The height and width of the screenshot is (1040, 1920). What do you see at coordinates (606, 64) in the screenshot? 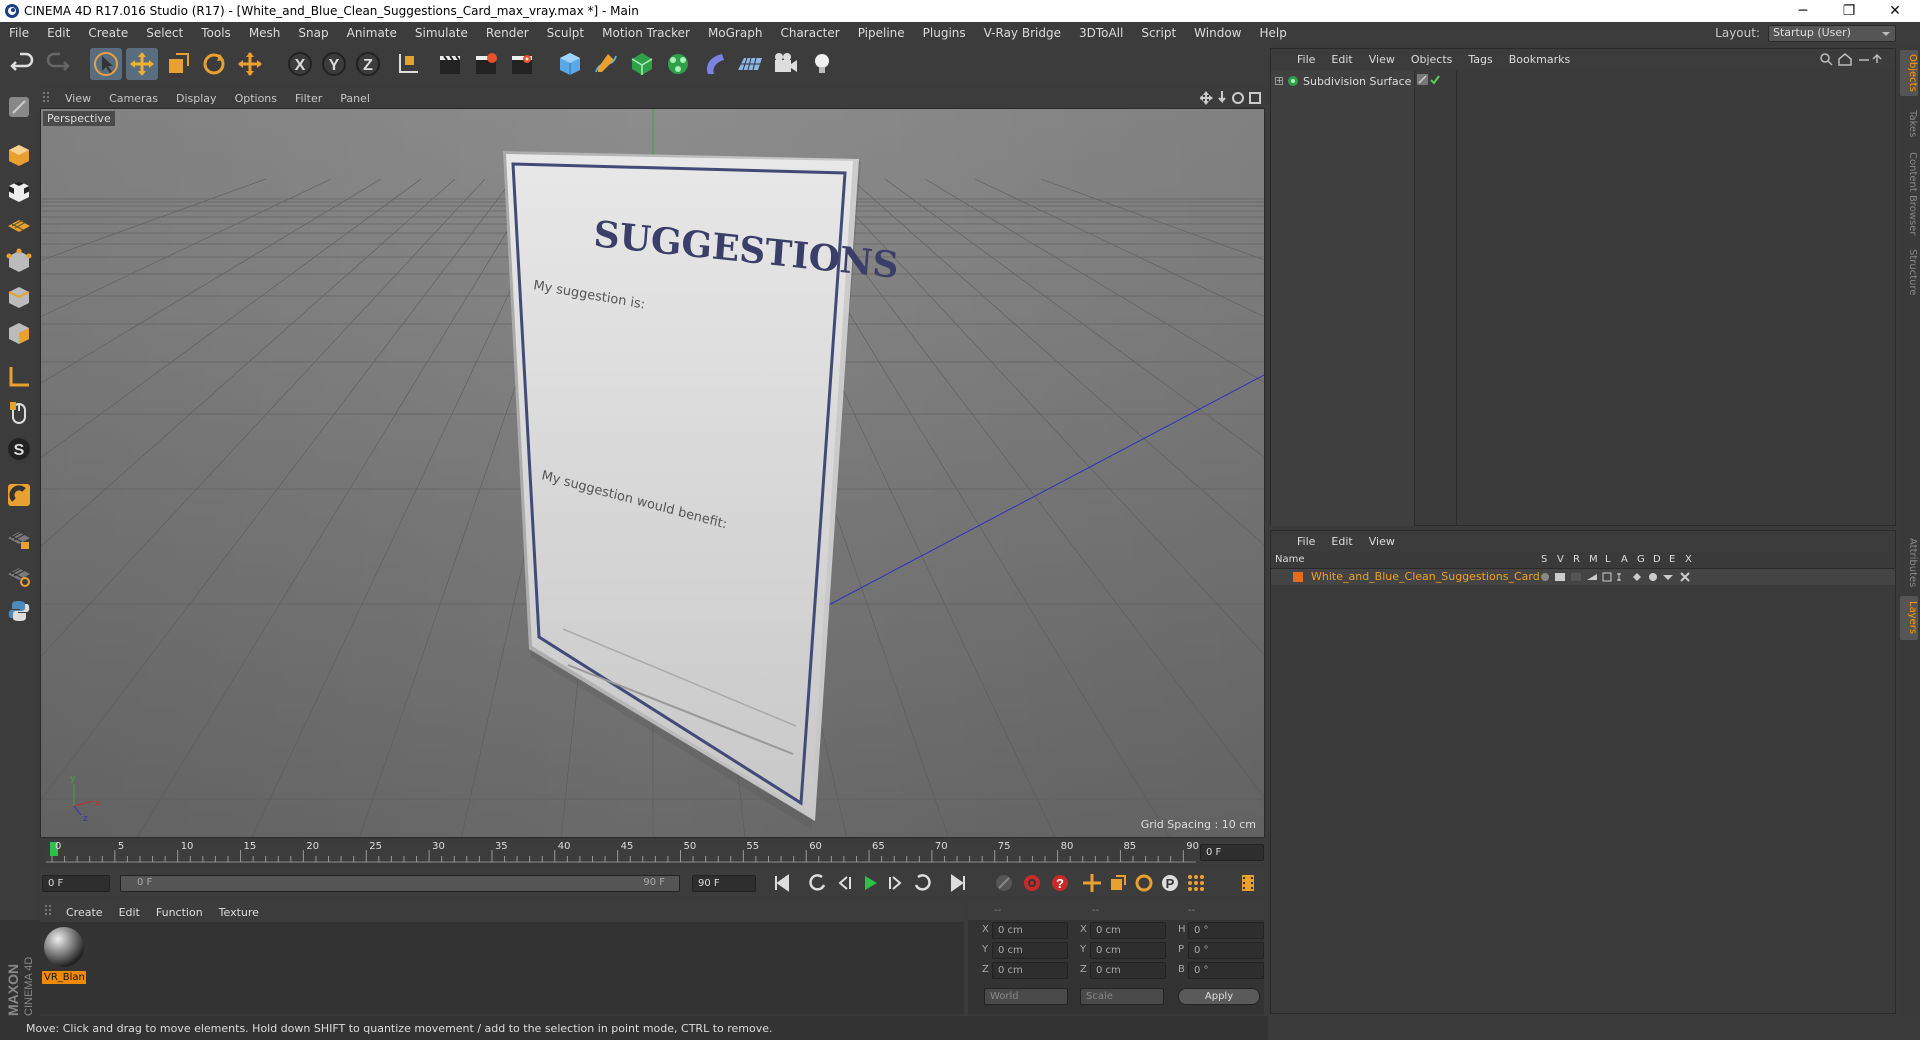
I see `pen-spline-button` at bounding box center [606, 64].